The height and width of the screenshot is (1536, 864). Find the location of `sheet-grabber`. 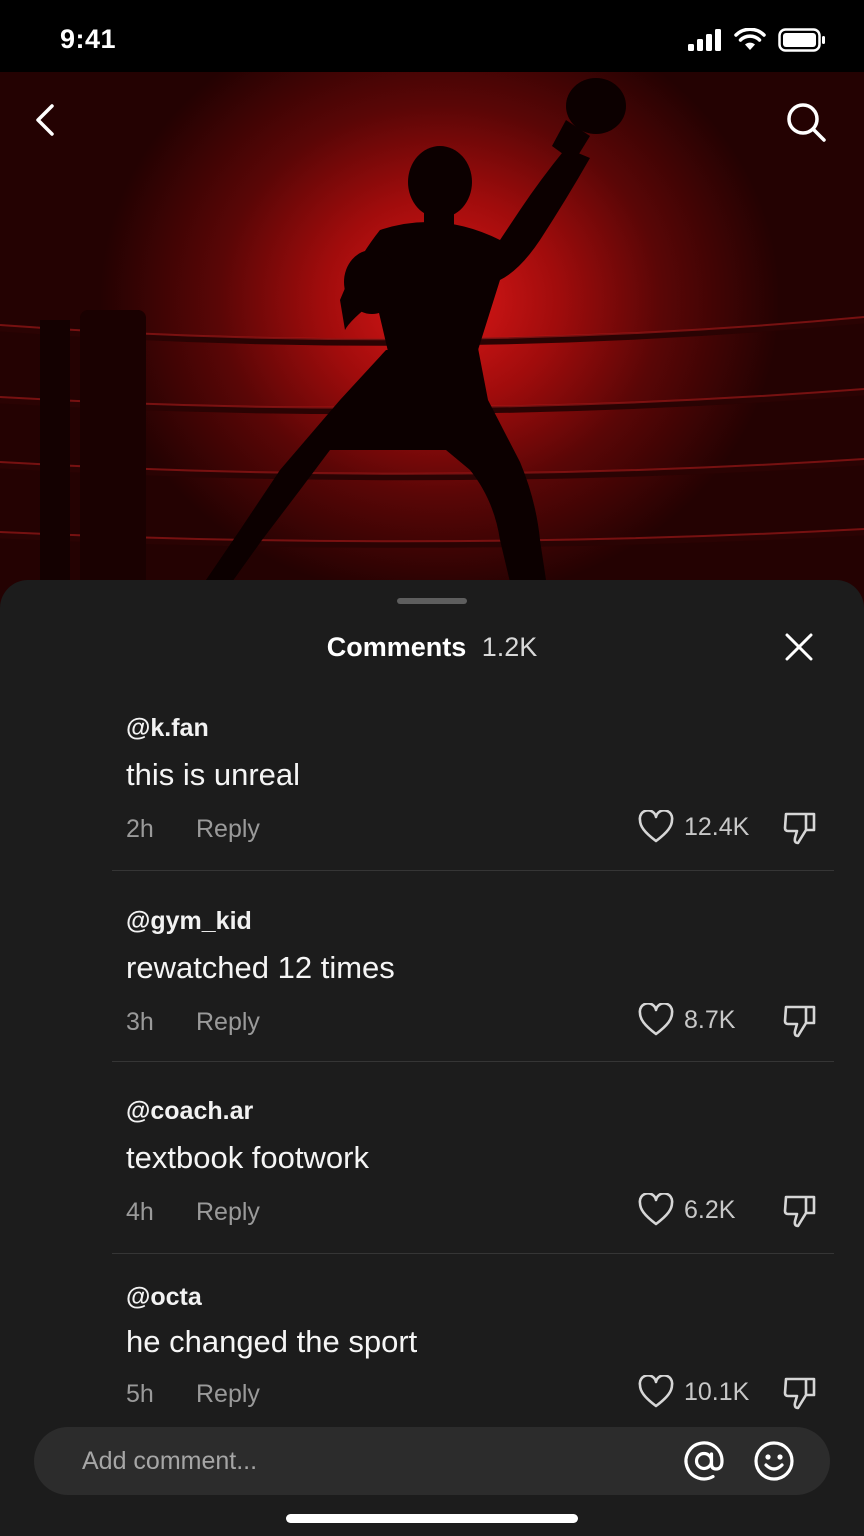

sheet-grabber is located at coordinates (432, 601).